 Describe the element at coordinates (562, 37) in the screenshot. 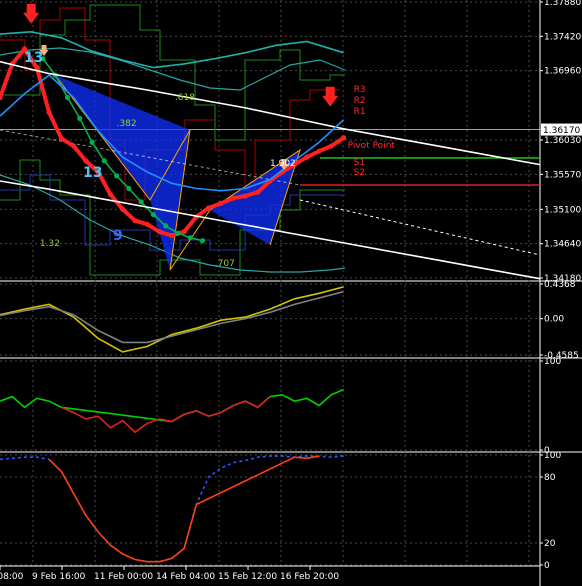

I see `y-tick-label: 1.37420` at that location.